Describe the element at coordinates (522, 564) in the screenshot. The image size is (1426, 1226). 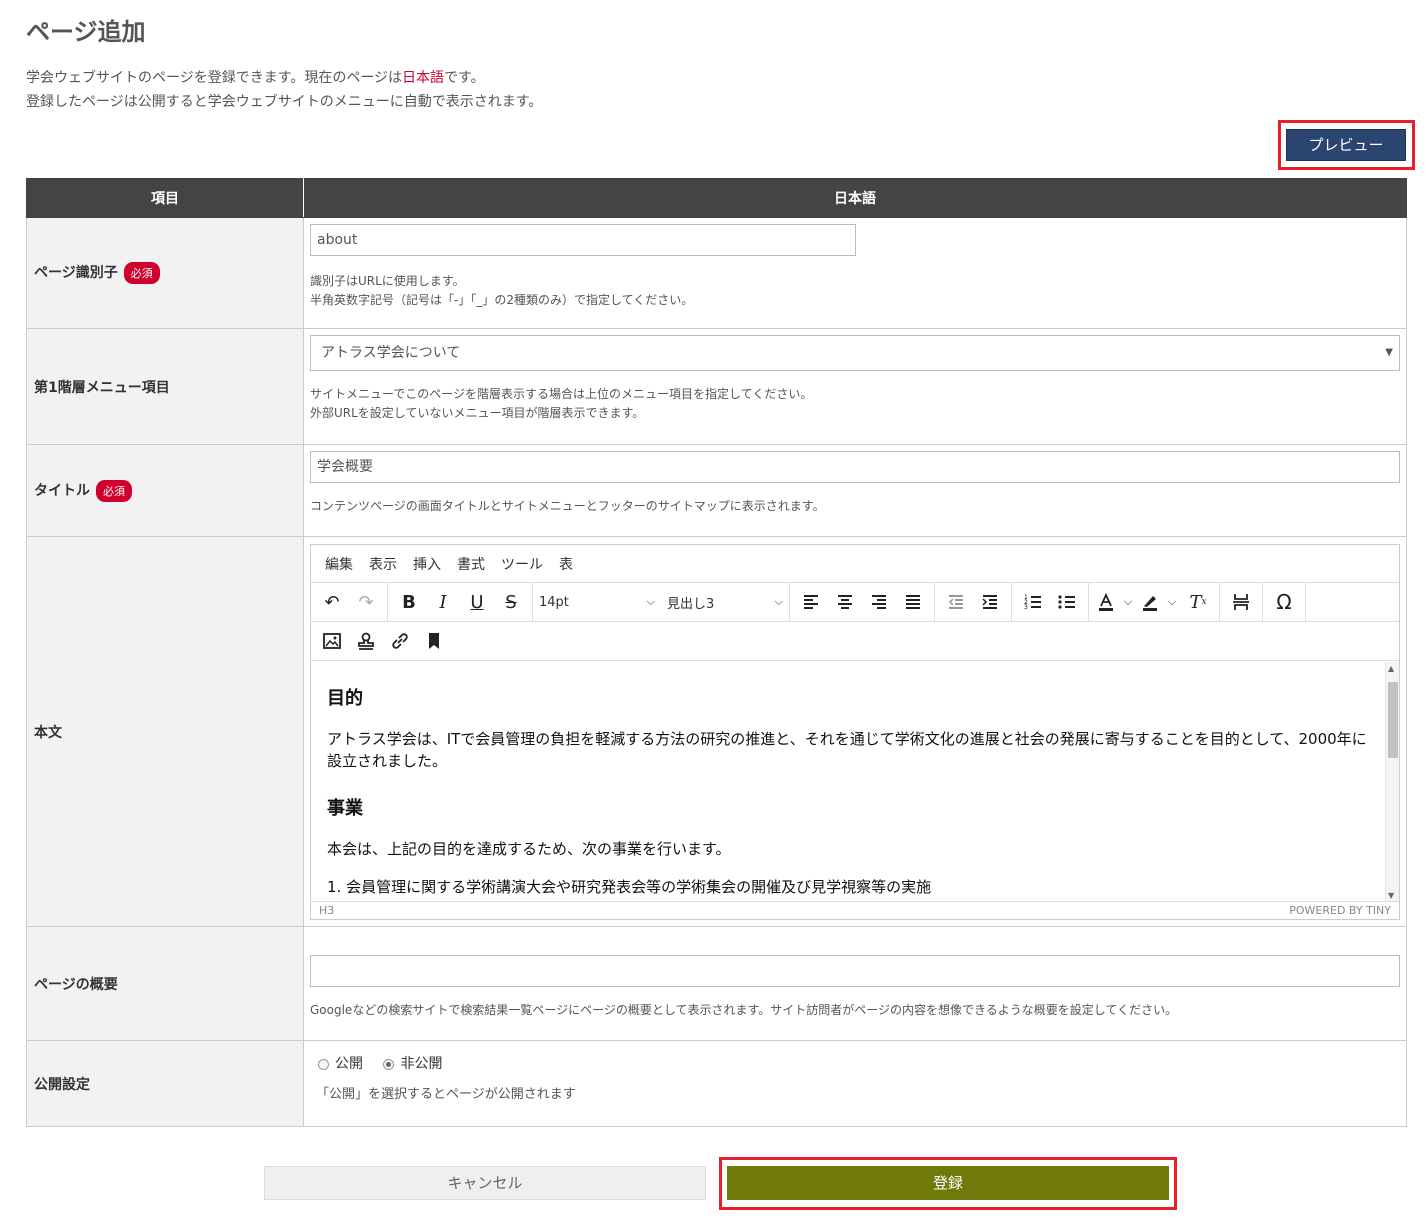
I see `menu-tools: ツール` at that location.